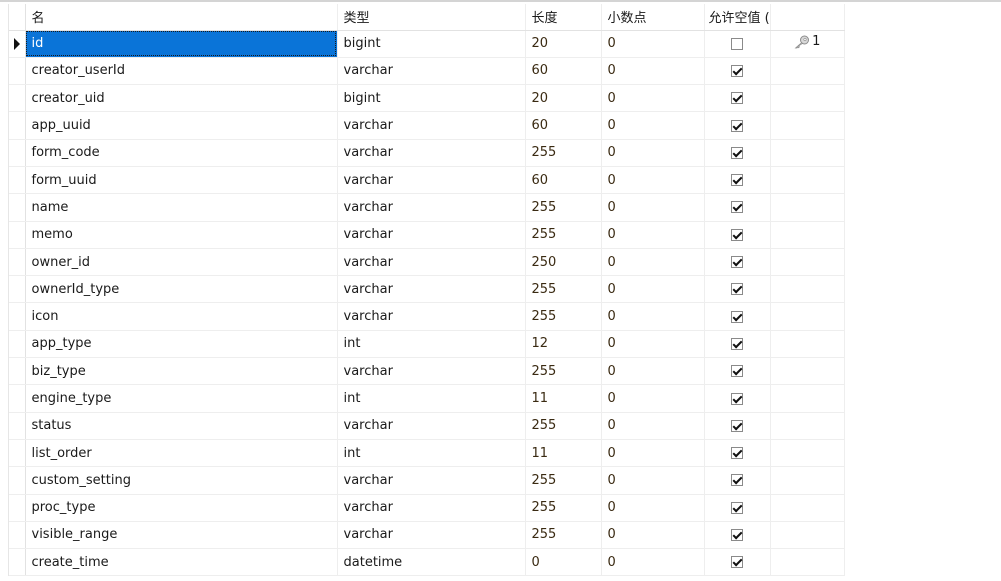  I want to click on field-row: memo varchar 255 0, so click(427, 235).